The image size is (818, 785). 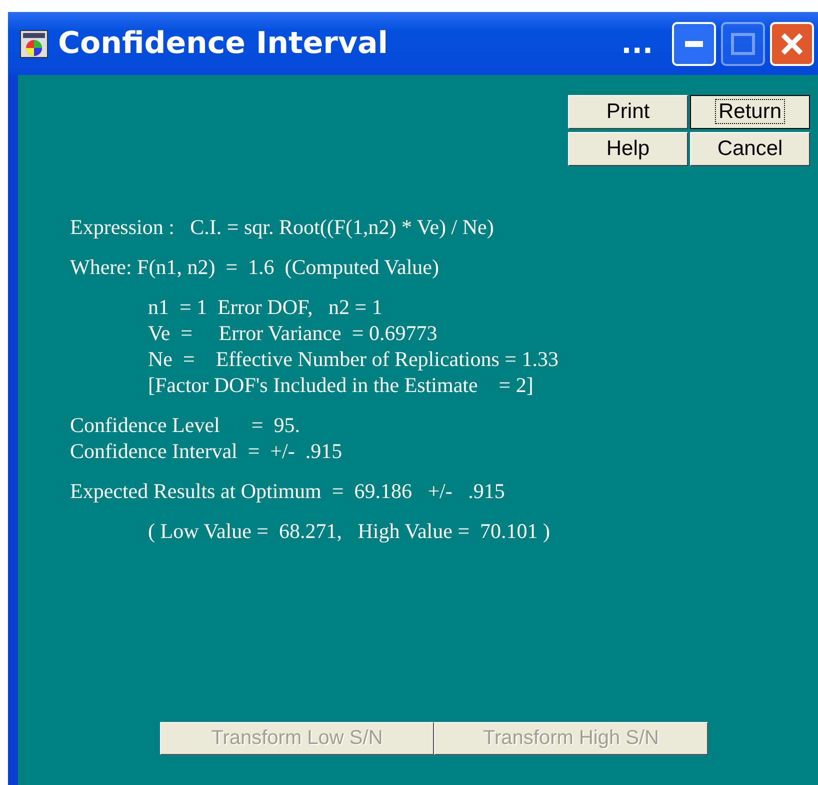 What do you see at coordinates (255, 267) in the screenshot?
I see `result-text: Where: F(n1, n2) = 1.6 (Computed Value)` at bounding box center [255, 267].